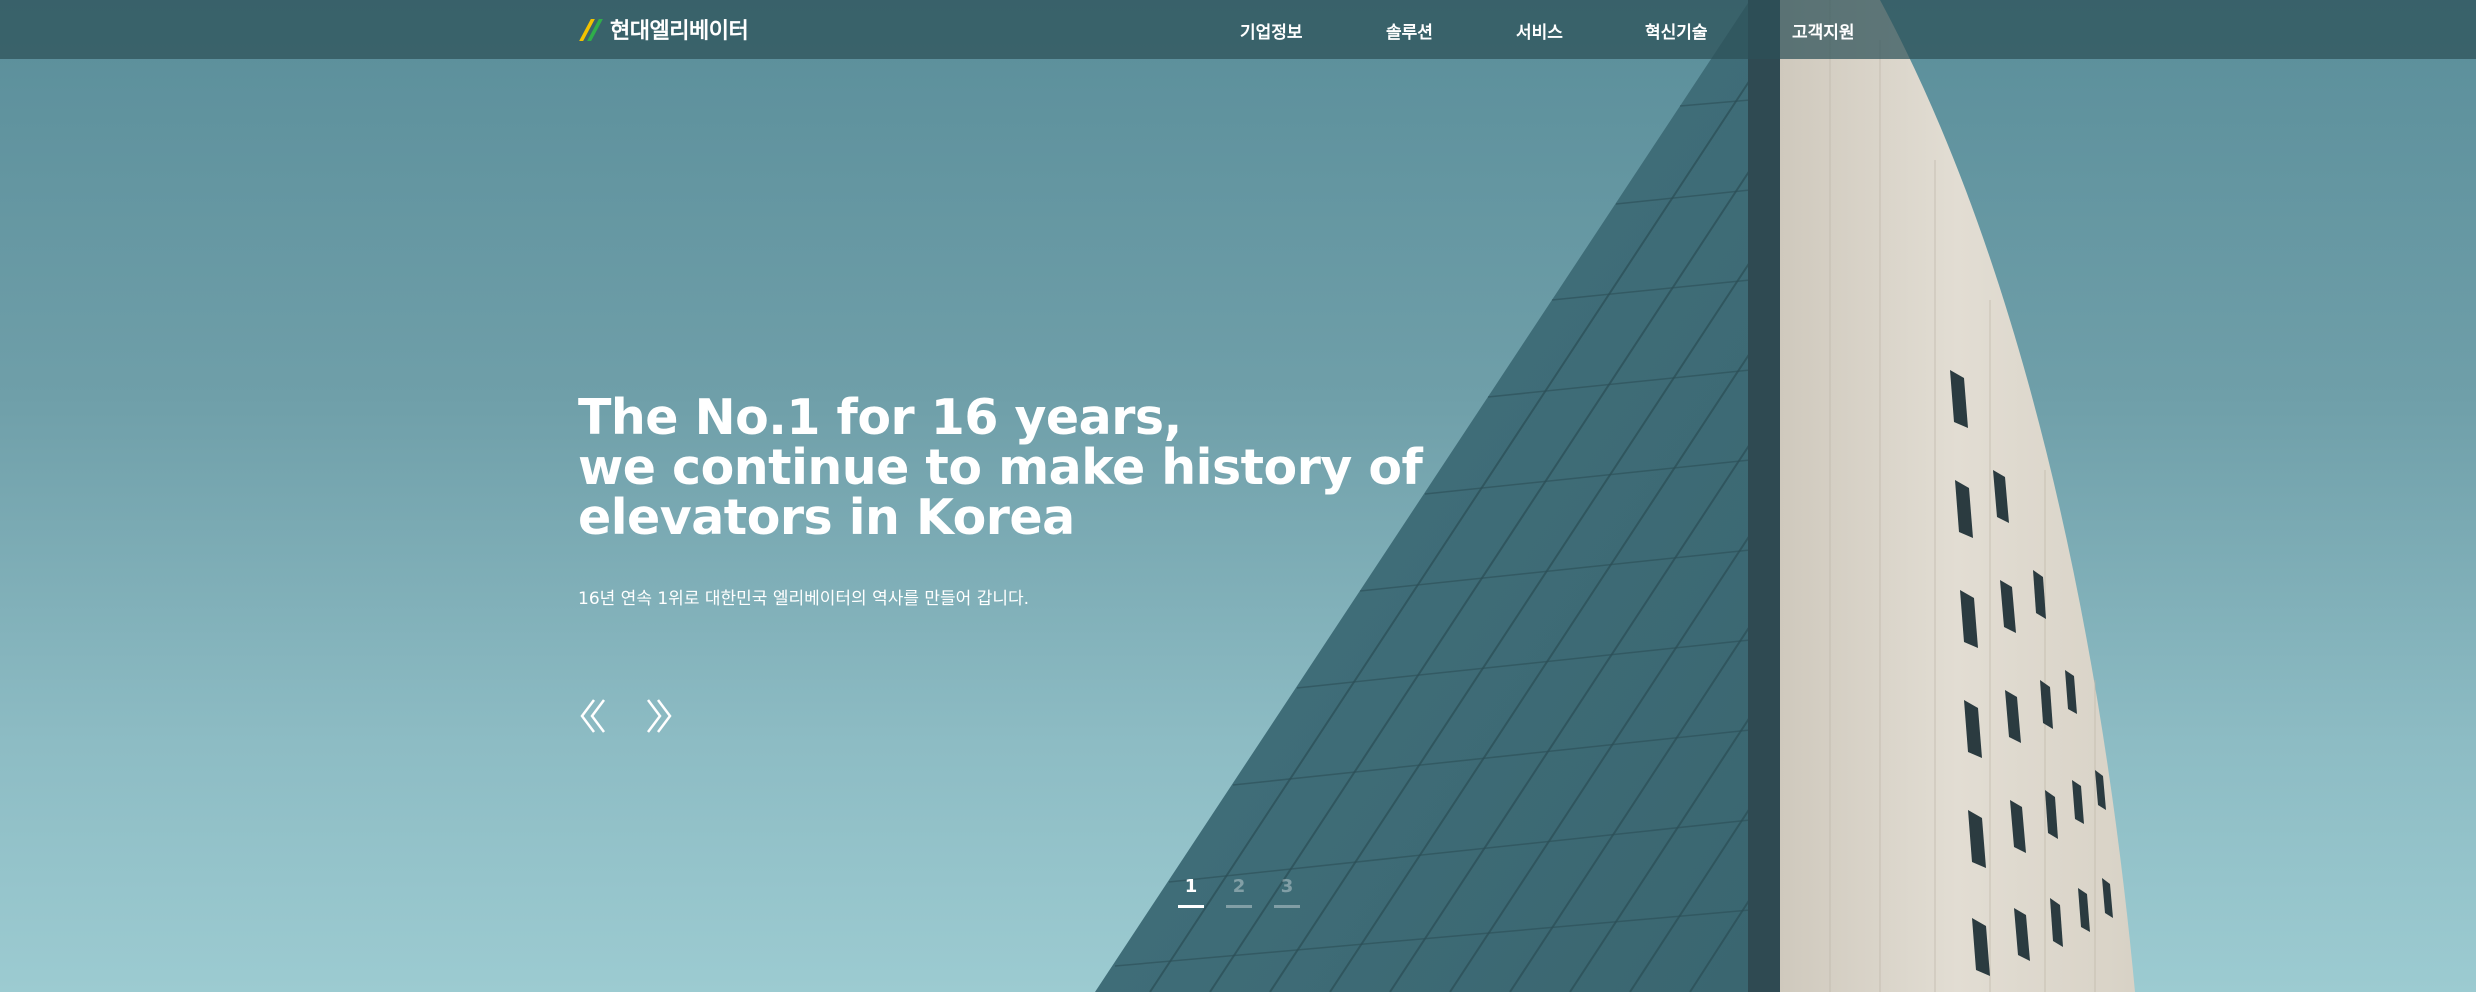 The width and height of the screenshot is (2476, 992). I want to click on nav-item-services: 서비스, so click(1539, 30).